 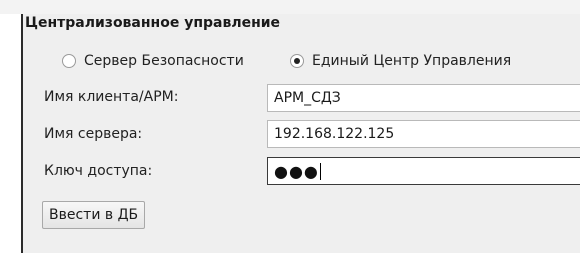 I want to click on access-key-label: Ключ доступа:, so click(x=98, y=171).